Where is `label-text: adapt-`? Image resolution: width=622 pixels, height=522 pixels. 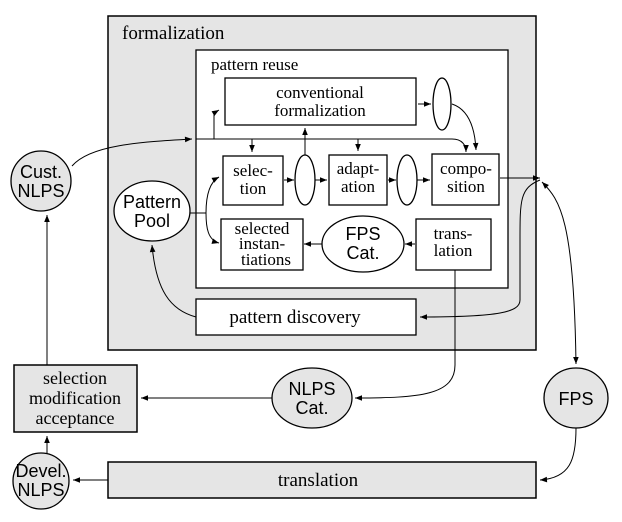 label-text: adapt- is located at coordinates (358, 168).